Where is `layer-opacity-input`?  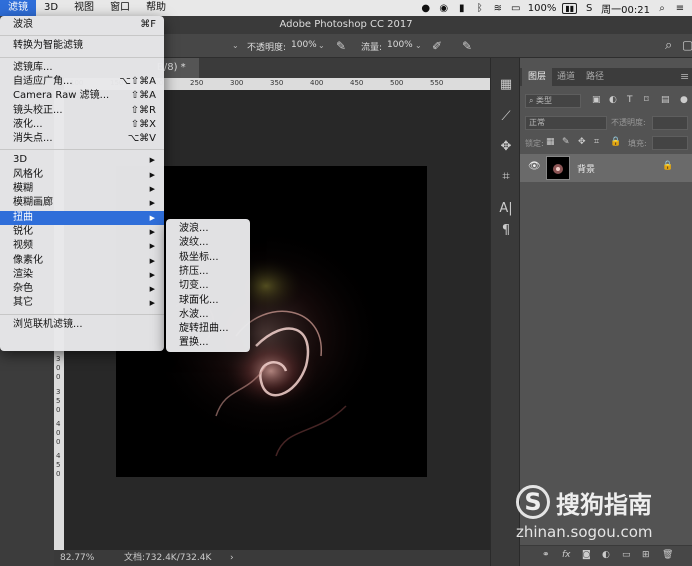
layer-opacity-input is located at coordinates (670, 123).